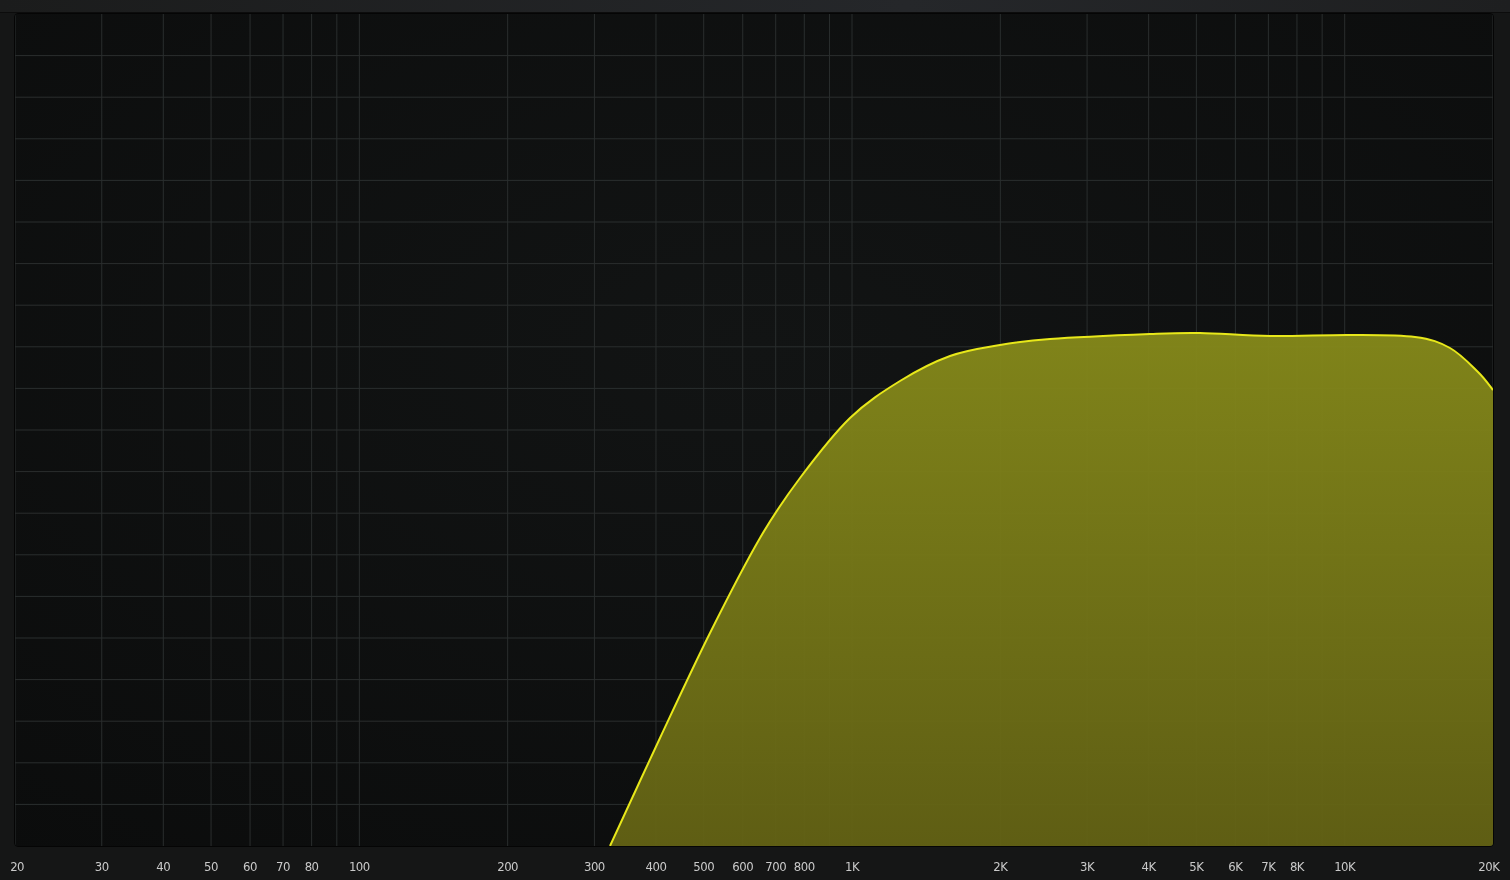 The height and width of the screenshot is (880, 1510). Describe the element at coordinates (776, 866) in the screenshot. I see `frequency-label: 700` at that location.